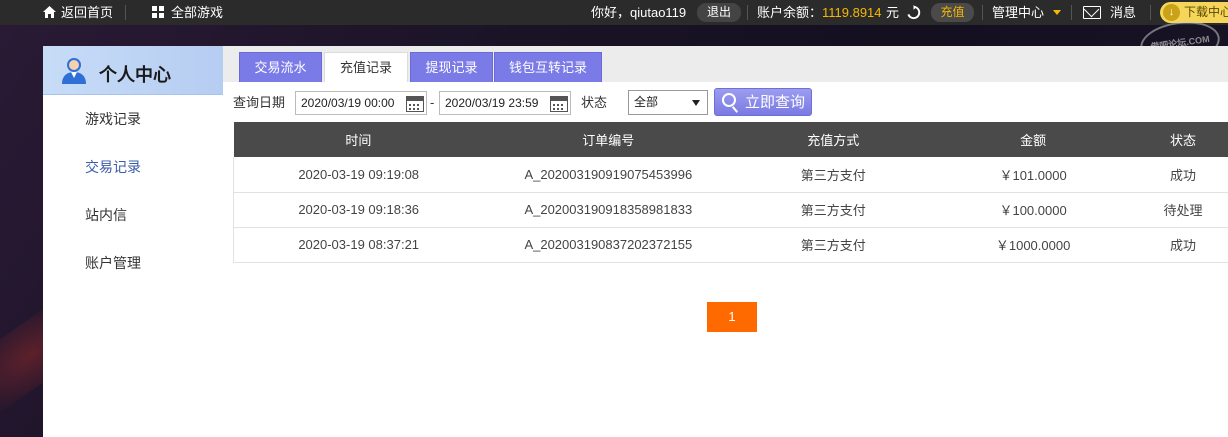 The width and height of the screenshot is (1228, 437). I want to click on sidebar-header: 个人中心, so click(133, 70).